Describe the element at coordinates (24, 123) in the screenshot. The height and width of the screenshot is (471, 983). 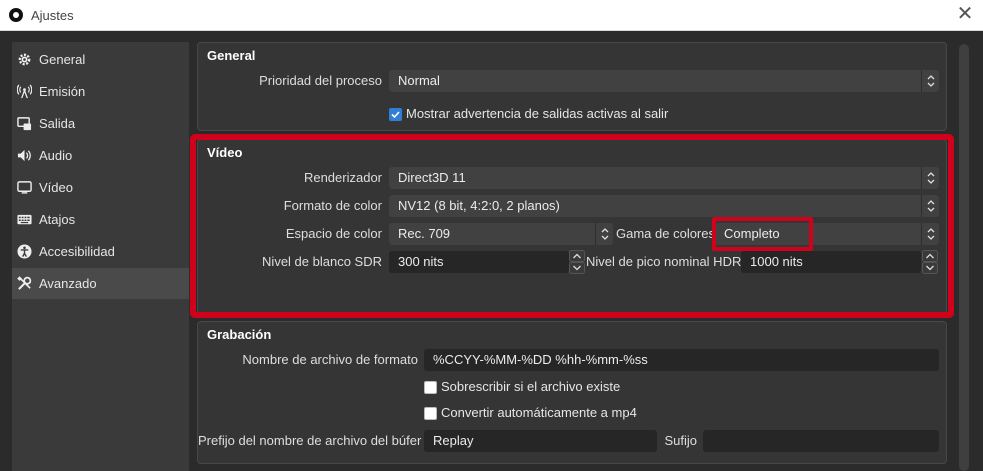
I see `output-icon` at that location.